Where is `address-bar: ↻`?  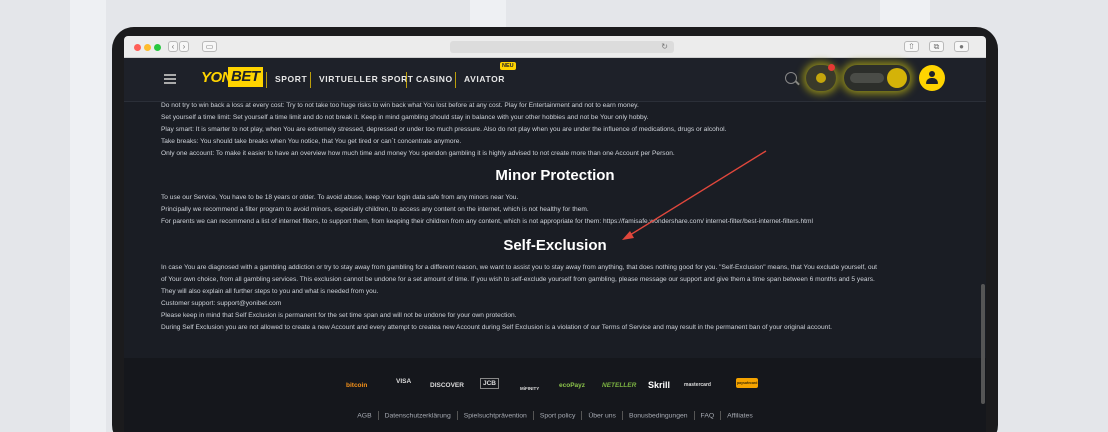
address-bar: ↻ is located at coordinates (562, 47).